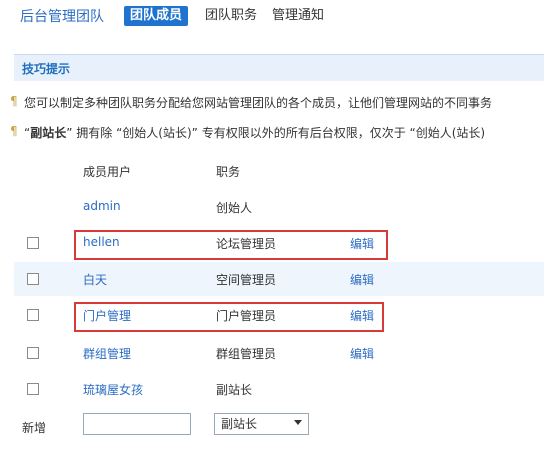 The height and width of the screenshot is (449, 548). I want to click on table-row: hellen 论坛管理员 编辑, so click(279, 243).